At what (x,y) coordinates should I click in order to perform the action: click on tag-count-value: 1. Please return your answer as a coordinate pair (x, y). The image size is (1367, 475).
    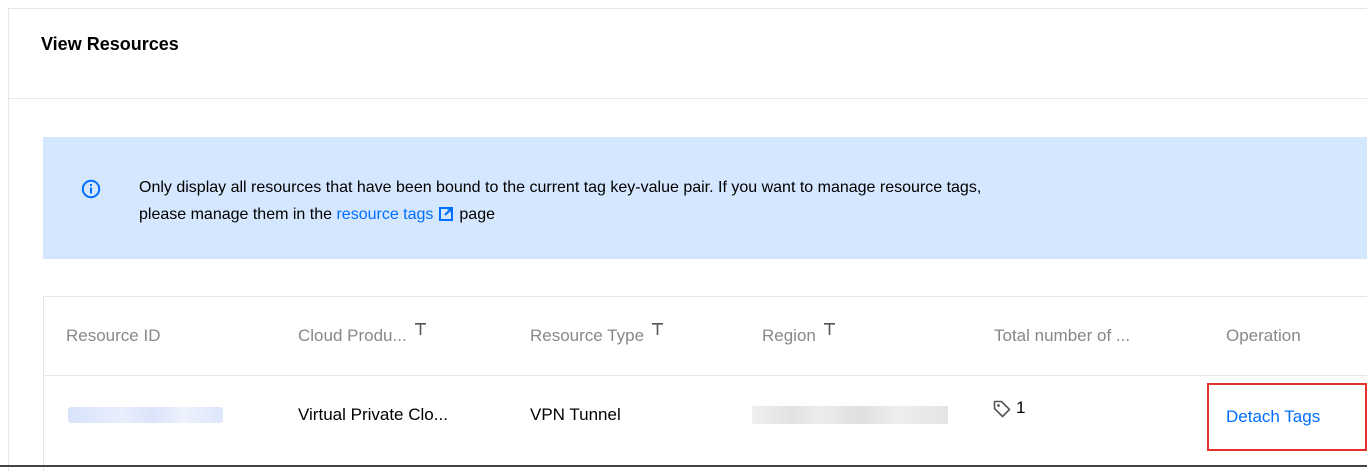
    Looking at the image, I should click on (1020, 408).